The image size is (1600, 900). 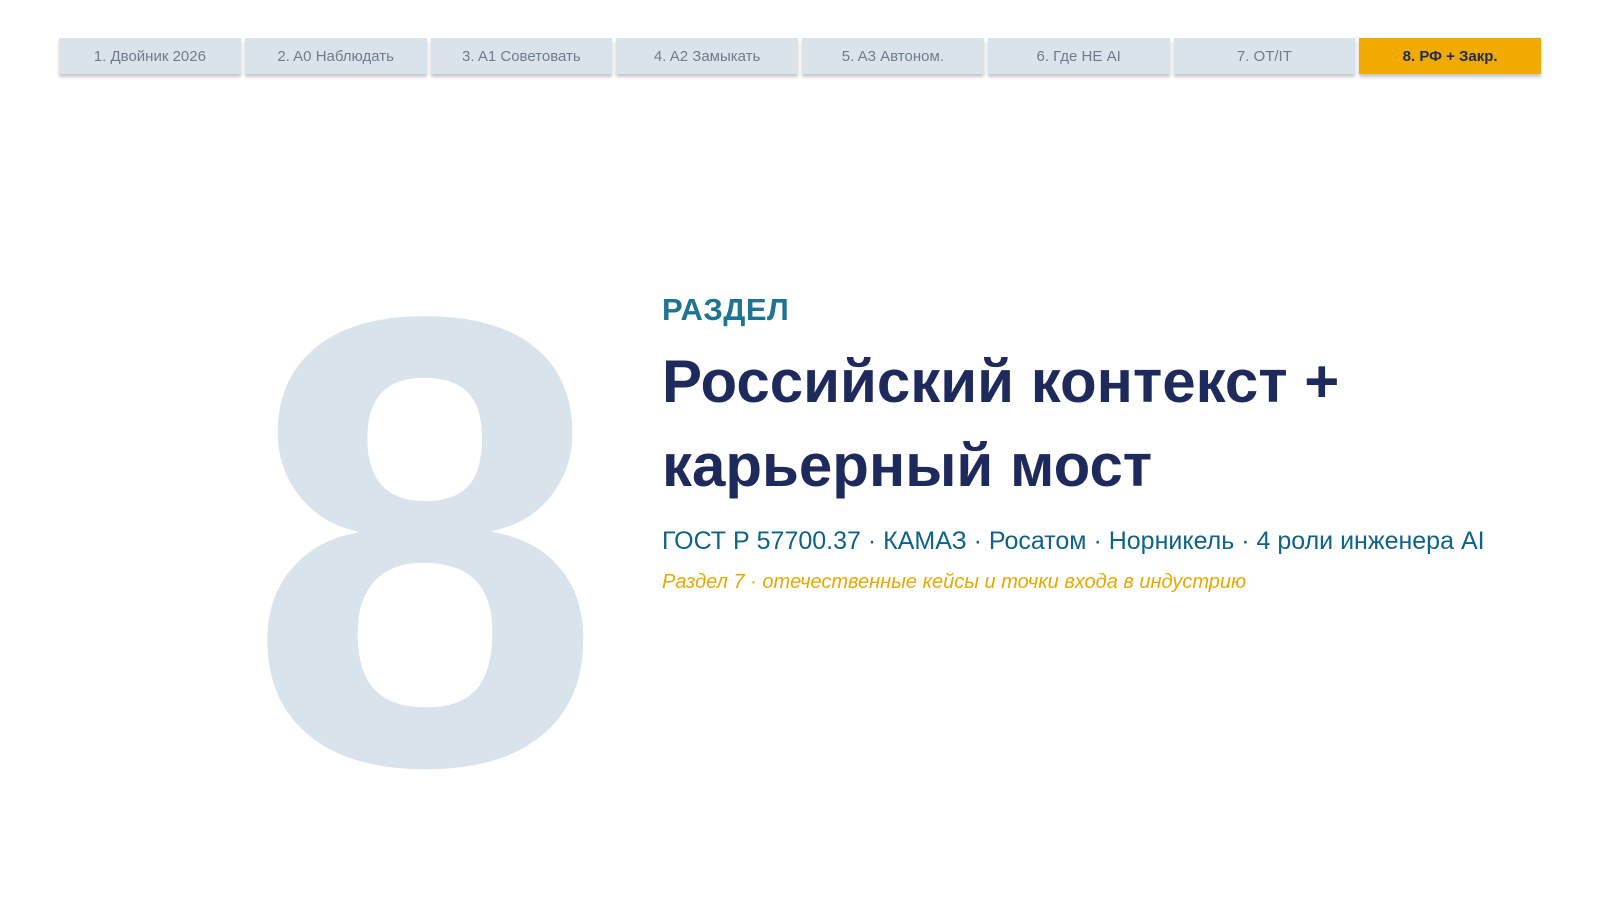 What do you see at coordinates (150, 56) in the screenshot?
I see `tab-digital-twin-2026: 1. Двойник 2026` at bounding box center [150, 56].